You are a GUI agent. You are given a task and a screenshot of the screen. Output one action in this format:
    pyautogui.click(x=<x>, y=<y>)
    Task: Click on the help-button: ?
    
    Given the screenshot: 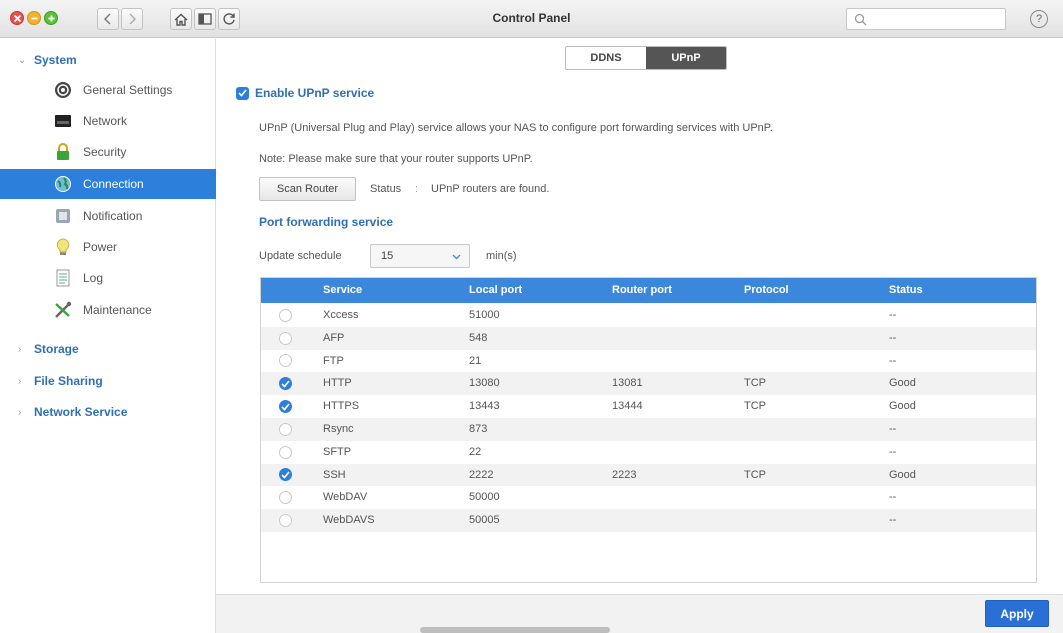 What is the action you would take?
    pyautogui.click(x=1039, y=19)
    